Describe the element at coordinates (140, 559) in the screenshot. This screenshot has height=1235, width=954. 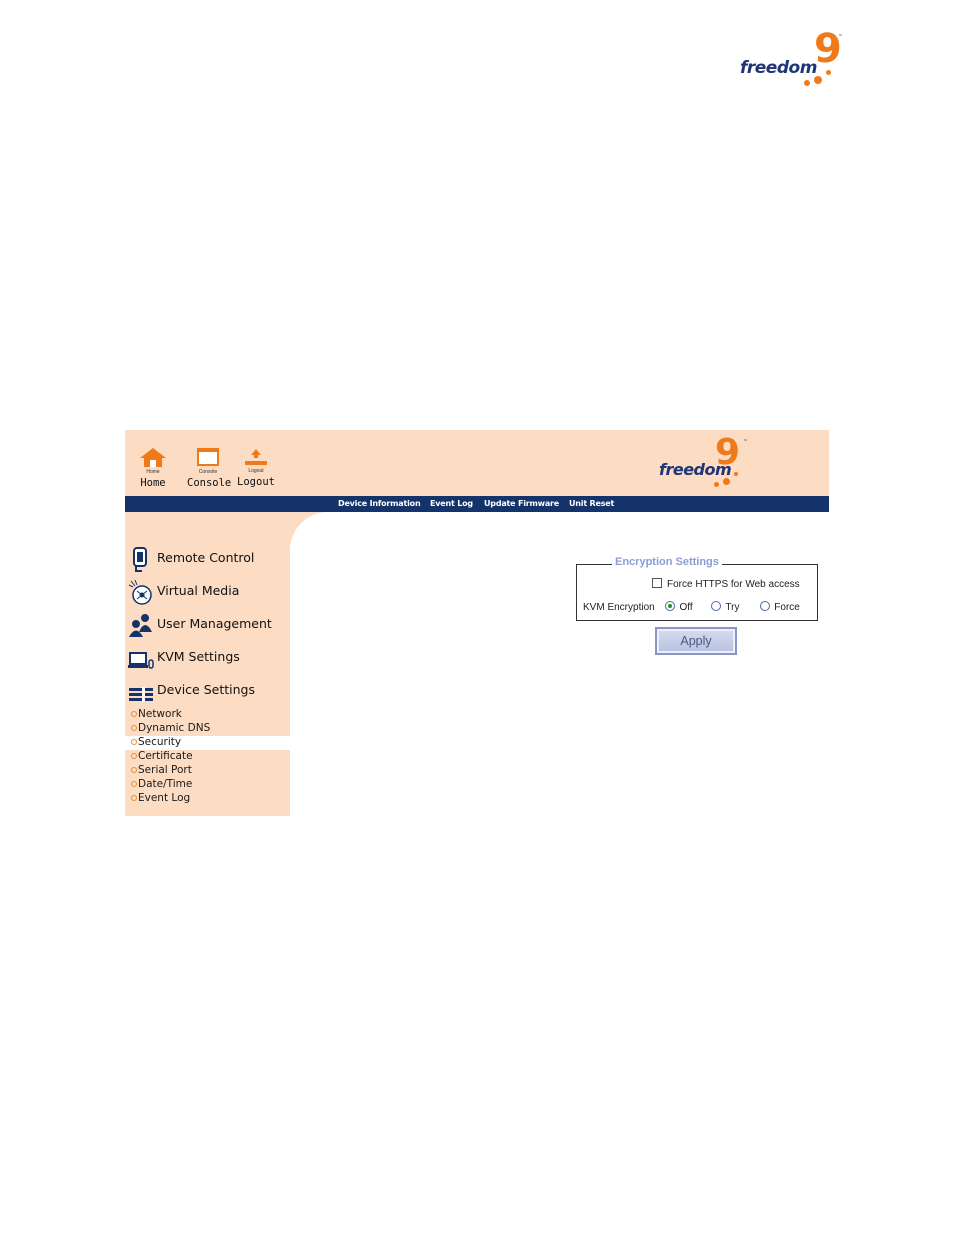
I see `remote-control-icon` at that location.